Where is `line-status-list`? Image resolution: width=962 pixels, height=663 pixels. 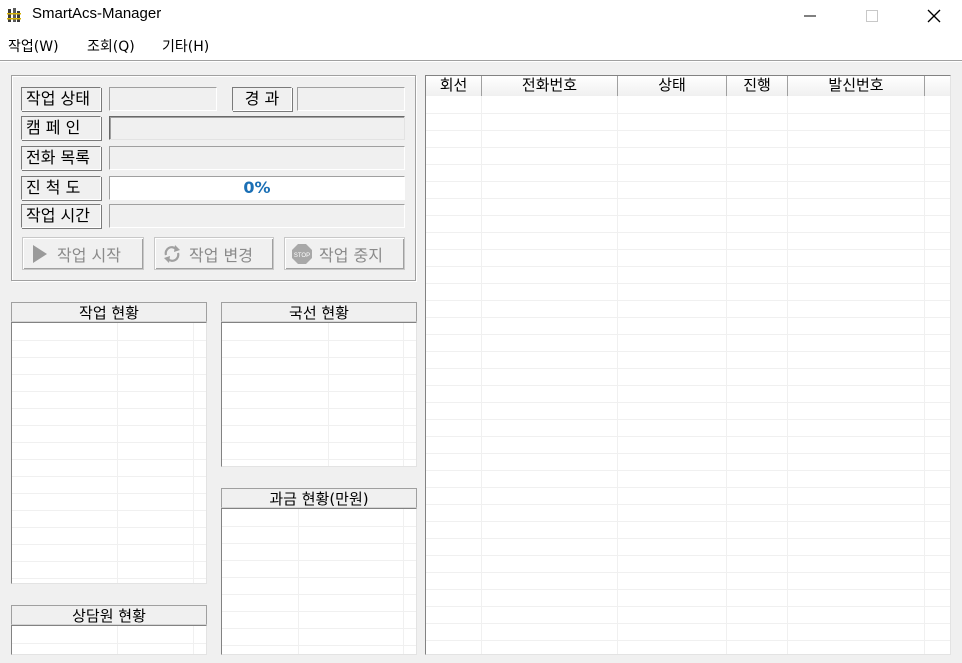 line-status-list is located at coordinates (319, 394).